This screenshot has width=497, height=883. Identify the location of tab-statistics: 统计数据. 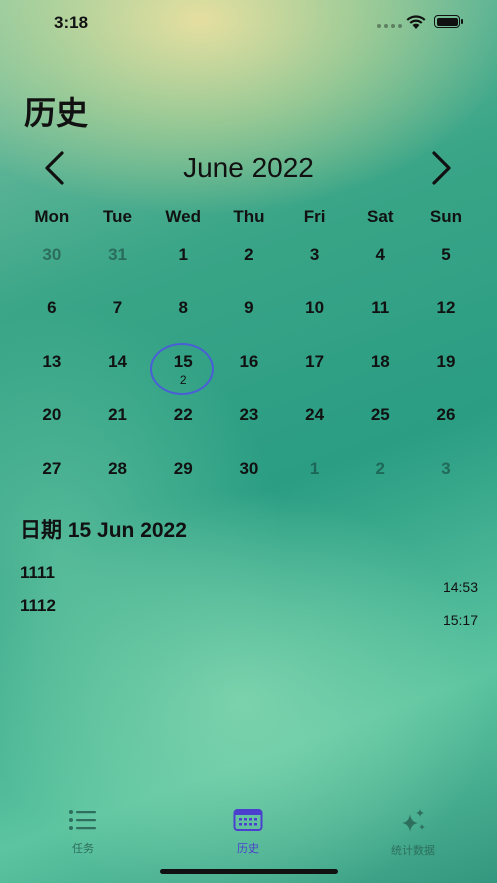
(413, 833).